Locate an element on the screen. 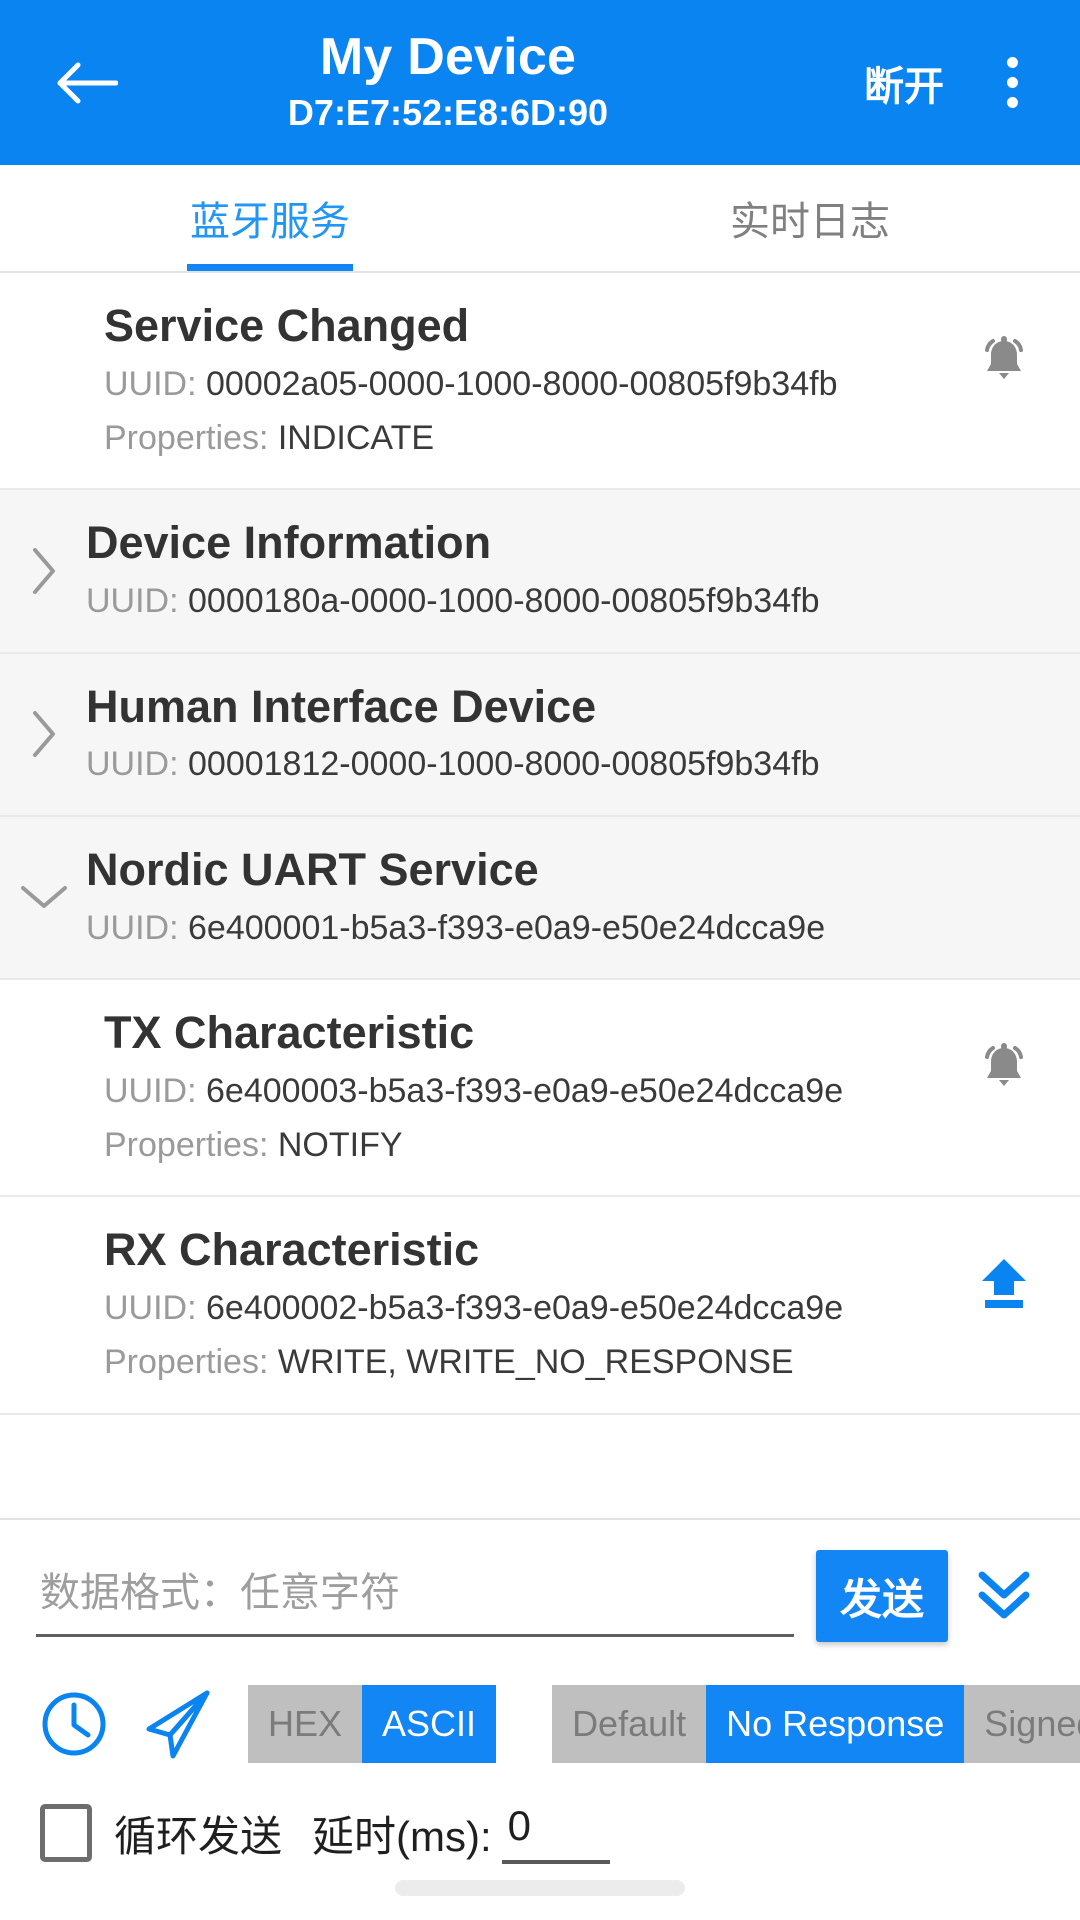 This screenshot has height=1920, width=1080. characteristic-properties: Properties: WRITE, WRITE_NO_RESPONSE is located at coordinates (592, 1362).